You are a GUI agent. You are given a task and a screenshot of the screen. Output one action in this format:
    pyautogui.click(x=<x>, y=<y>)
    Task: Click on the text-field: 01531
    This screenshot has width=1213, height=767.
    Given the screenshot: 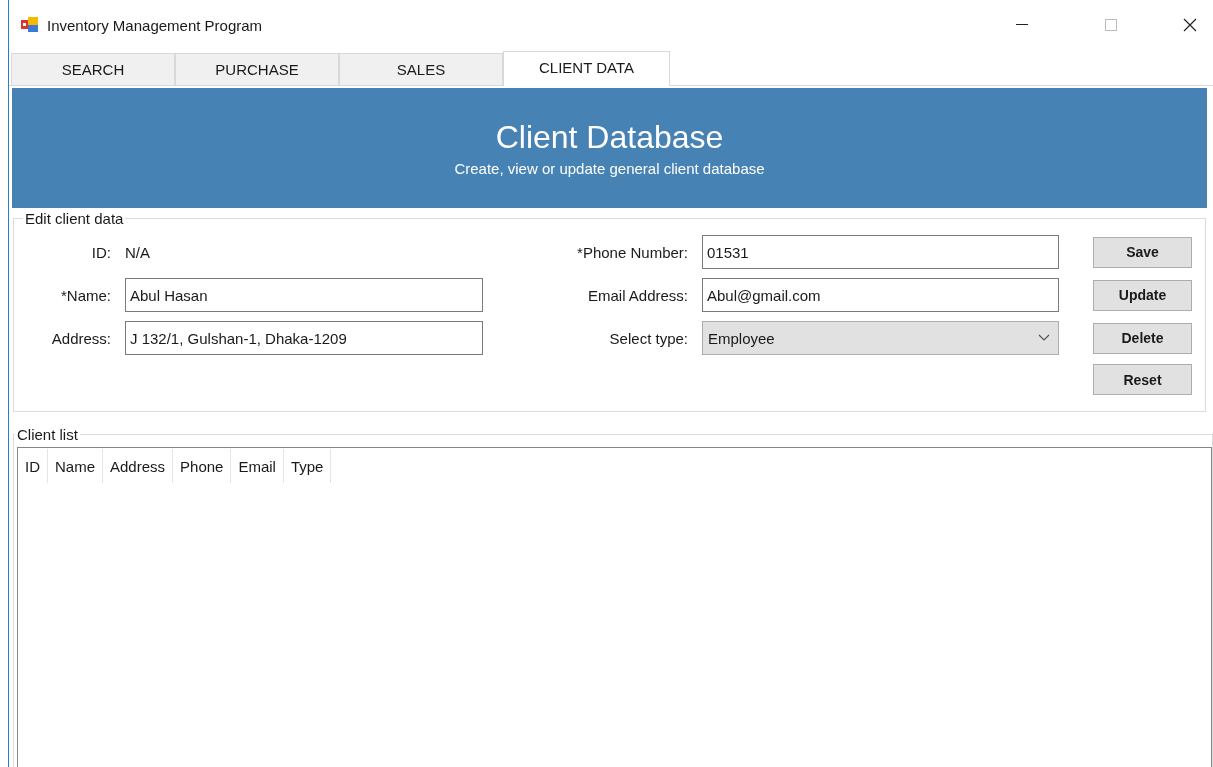 What is the action you would take?
    pyautogui.click(x=880, y=252)
    